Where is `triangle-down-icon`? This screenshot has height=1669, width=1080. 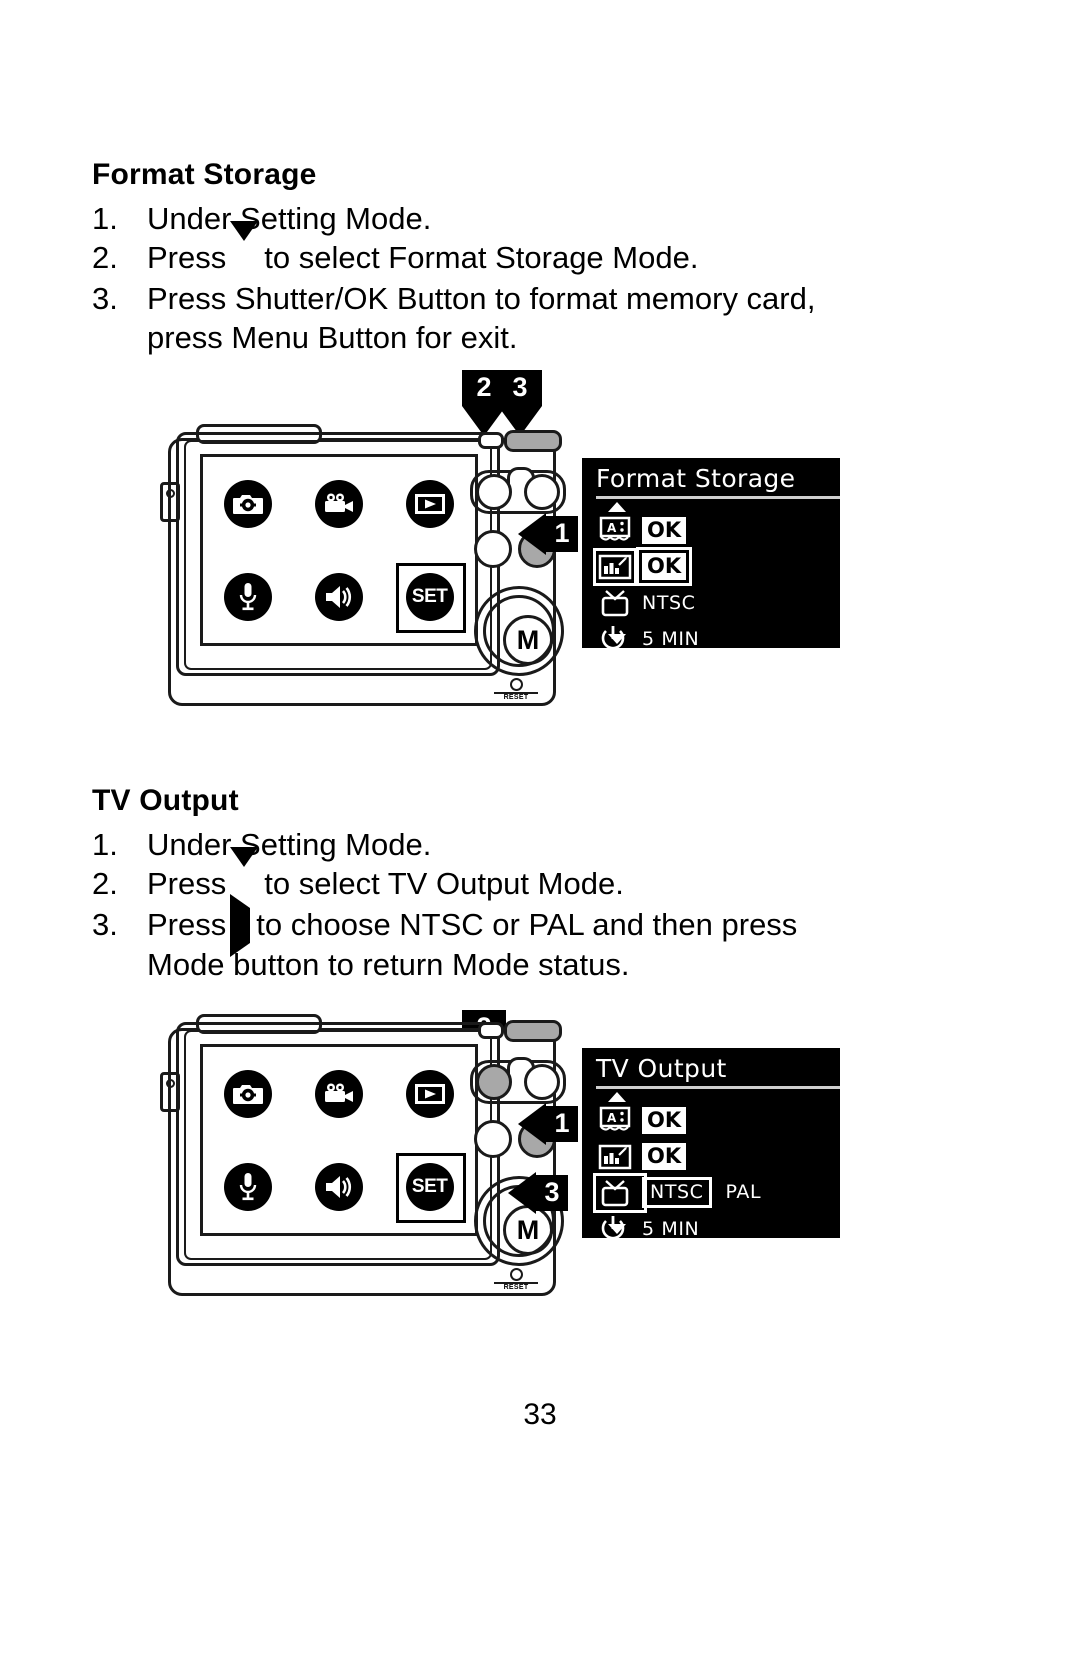 triangle-down-icon is located at coordinates (244, 249).